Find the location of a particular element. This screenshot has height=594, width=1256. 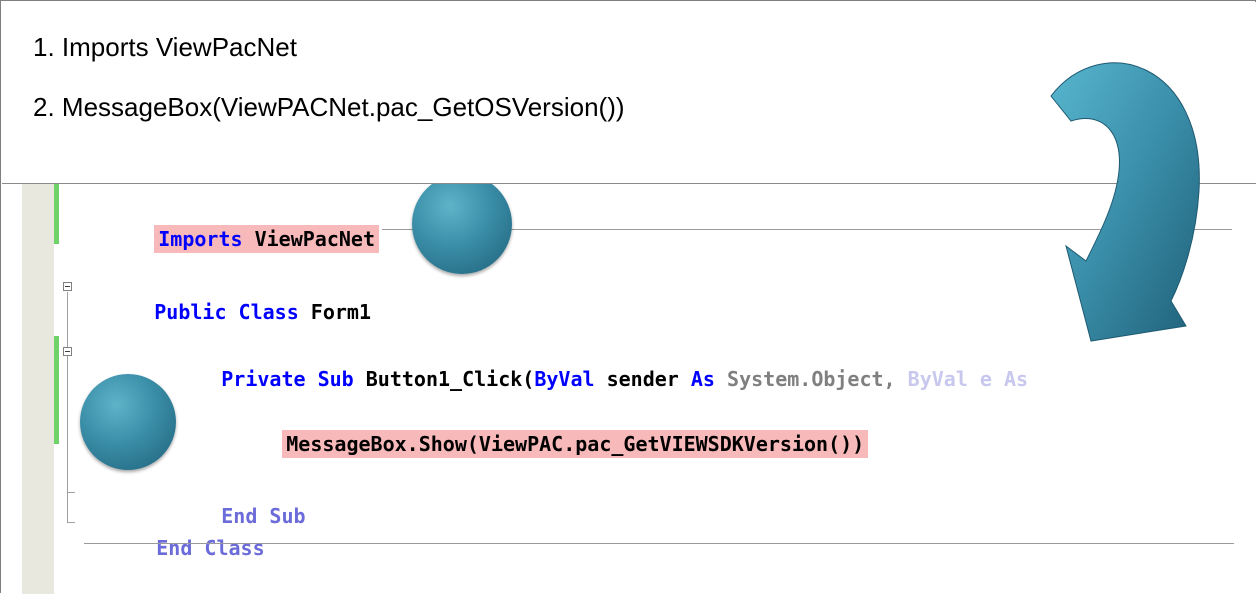

keyword-sub: Sub is located at coordinates (335, 379).